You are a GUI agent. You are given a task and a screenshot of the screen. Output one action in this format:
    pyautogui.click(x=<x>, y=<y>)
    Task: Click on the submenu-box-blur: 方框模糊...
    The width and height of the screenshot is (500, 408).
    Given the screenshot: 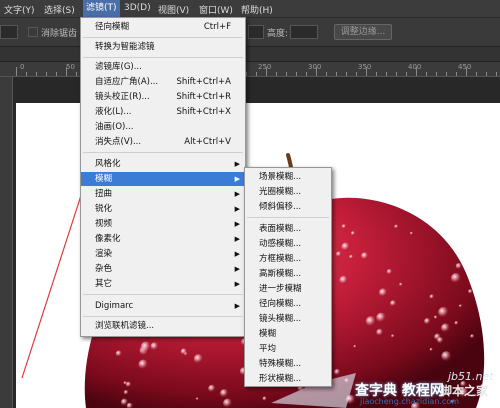 What is the action you would take?
    pyautogui.click(x=288, y=259)
    